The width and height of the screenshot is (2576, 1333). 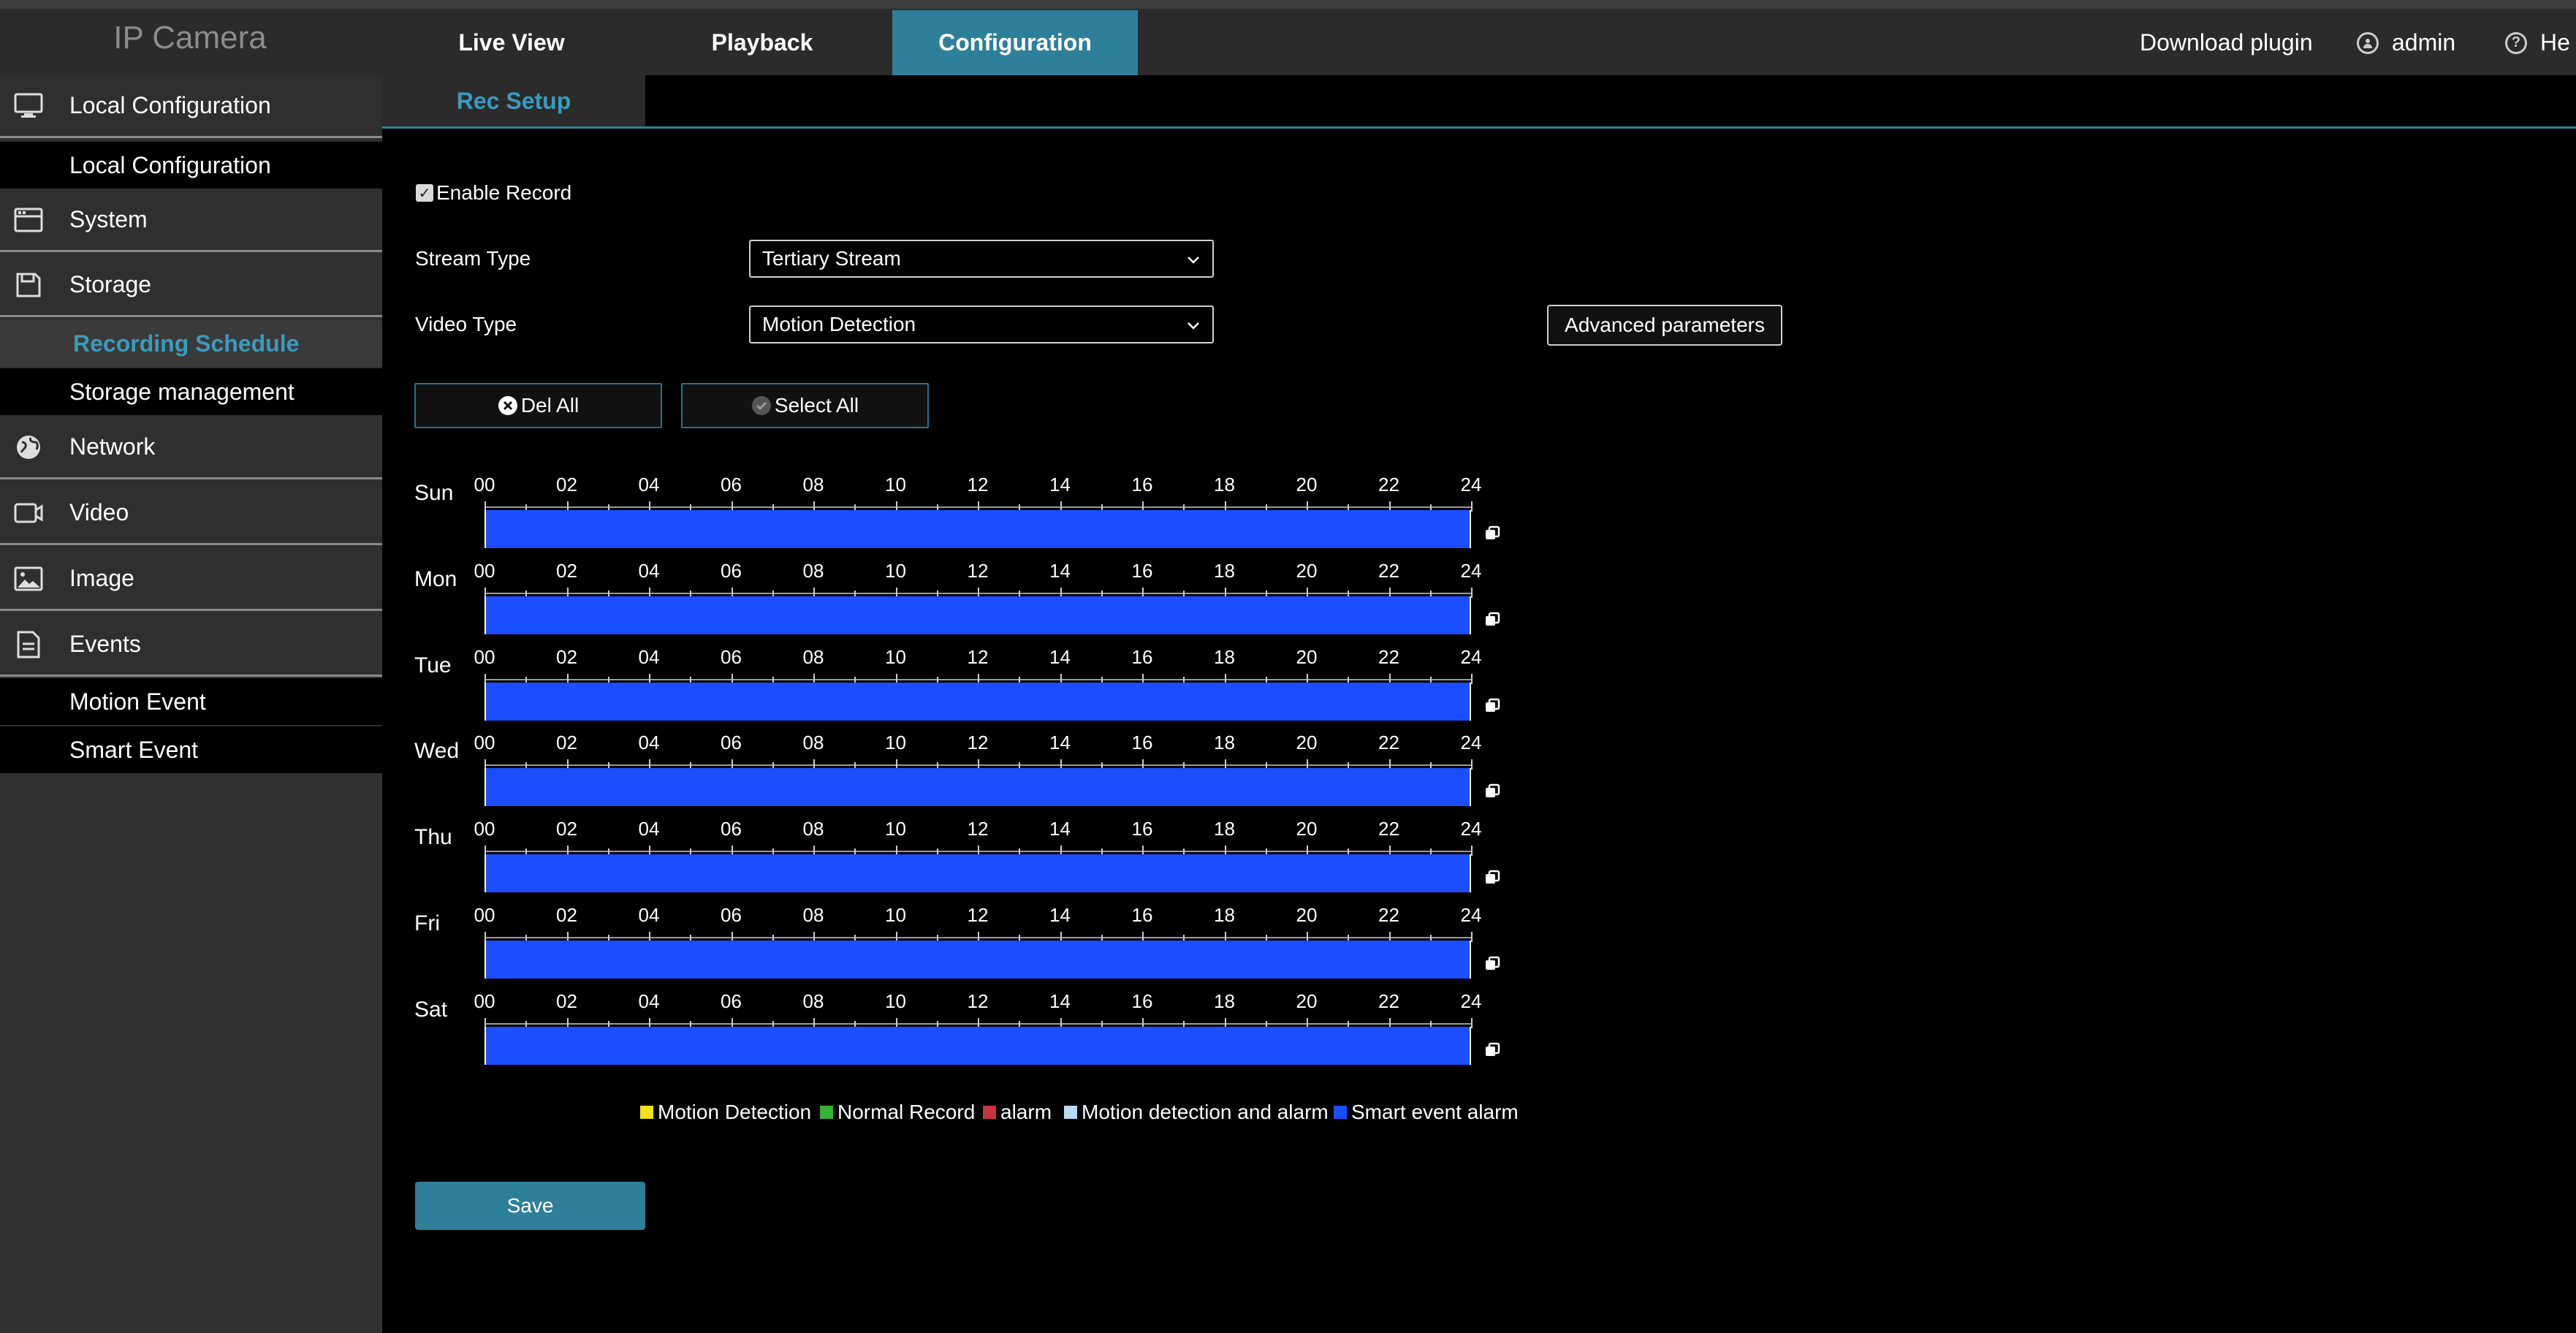 I want to click on select-all-button: Select All, so click(x=805, y=405).